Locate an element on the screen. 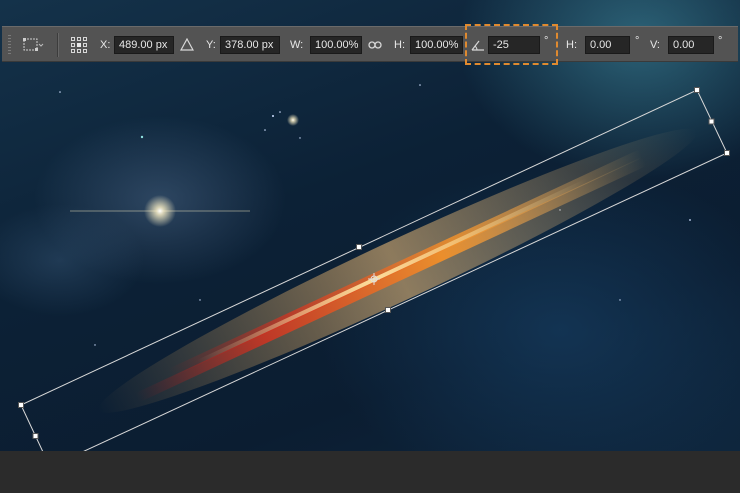  height-field: 100.00% is located at coordinates (436, 45).